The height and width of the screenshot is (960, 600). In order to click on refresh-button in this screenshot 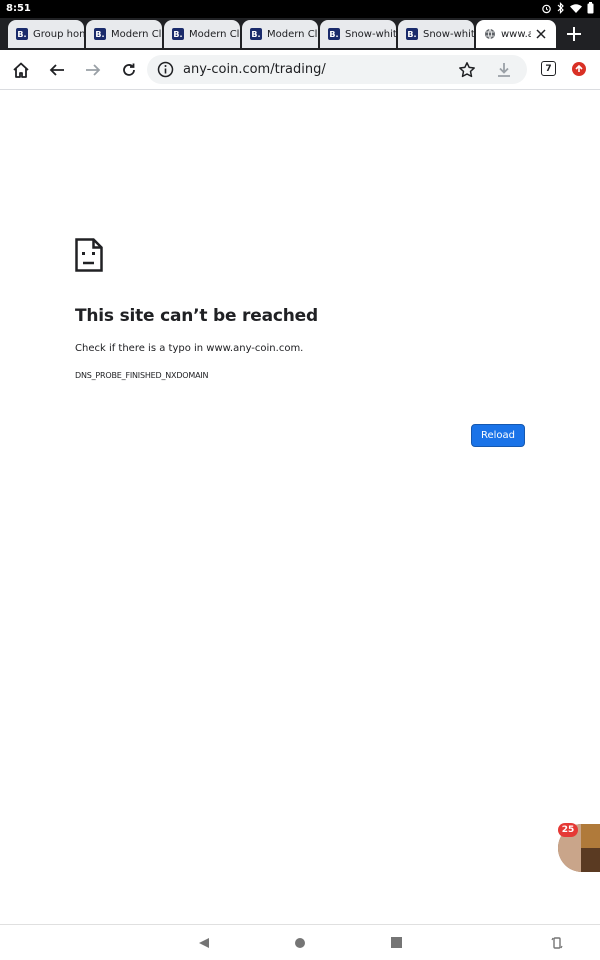, I will do `click(129, 70)`.